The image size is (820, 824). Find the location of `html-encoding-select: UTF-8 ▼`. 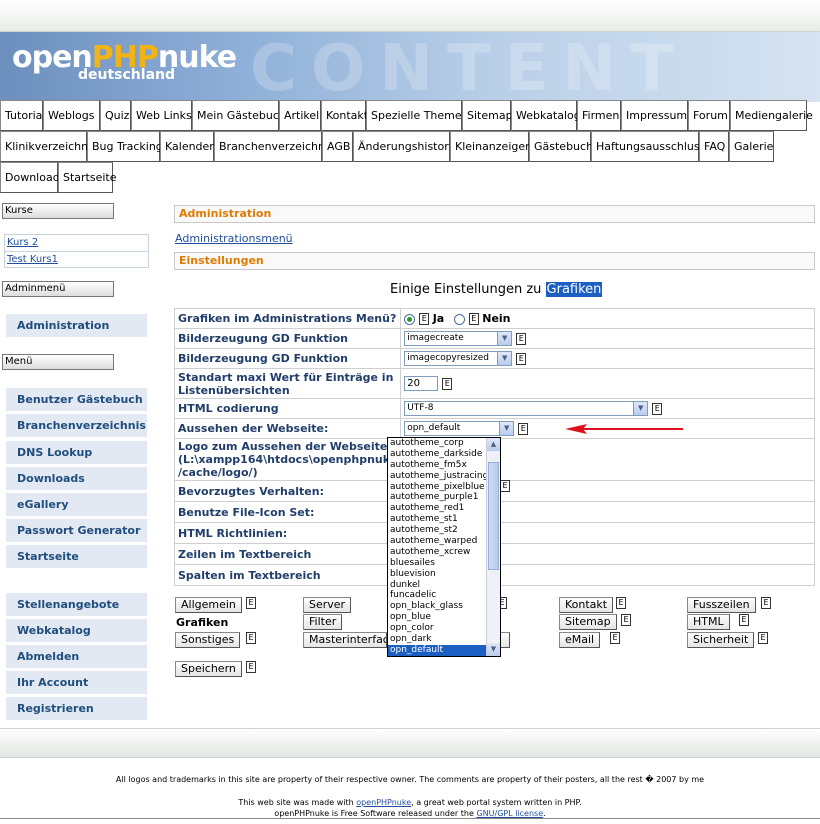

html-encoding-select: UTF-8 ▼ is located at coordinates (526, 408).